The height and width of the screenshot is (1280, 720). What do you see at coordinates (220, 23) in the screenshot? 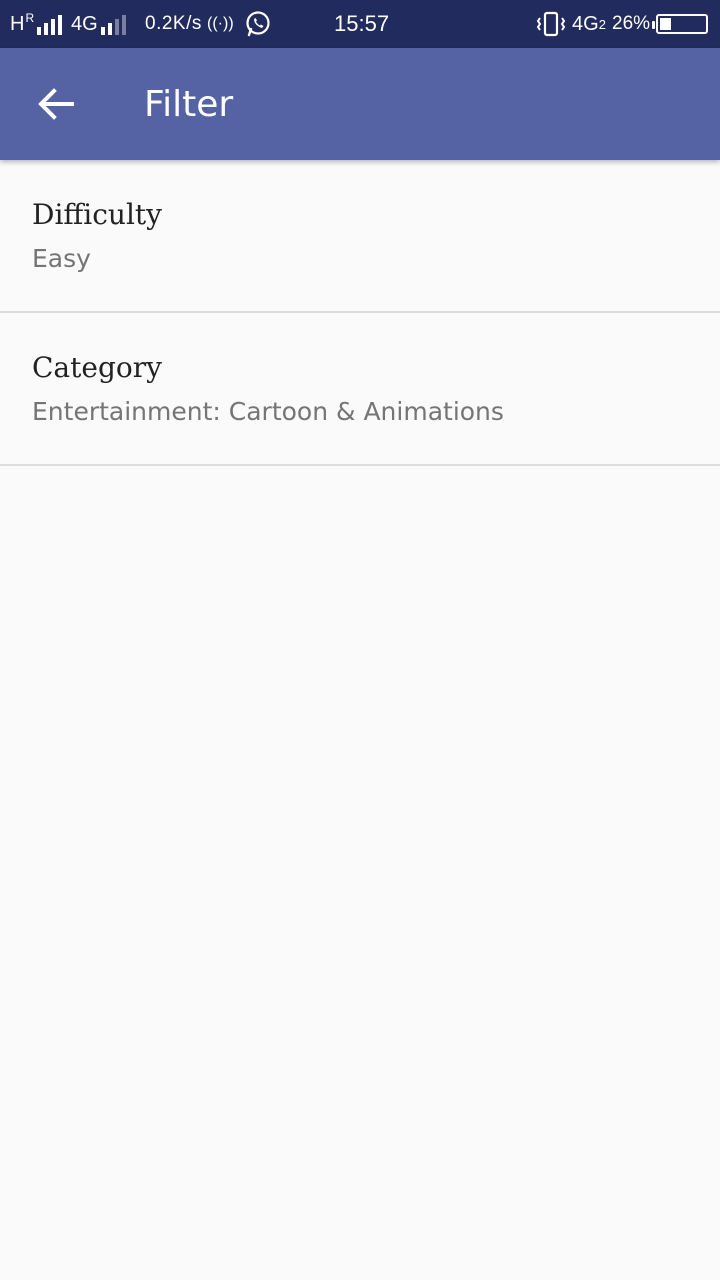
I see `hotspot-icon: ((·))` at bounding box center [220, 23].